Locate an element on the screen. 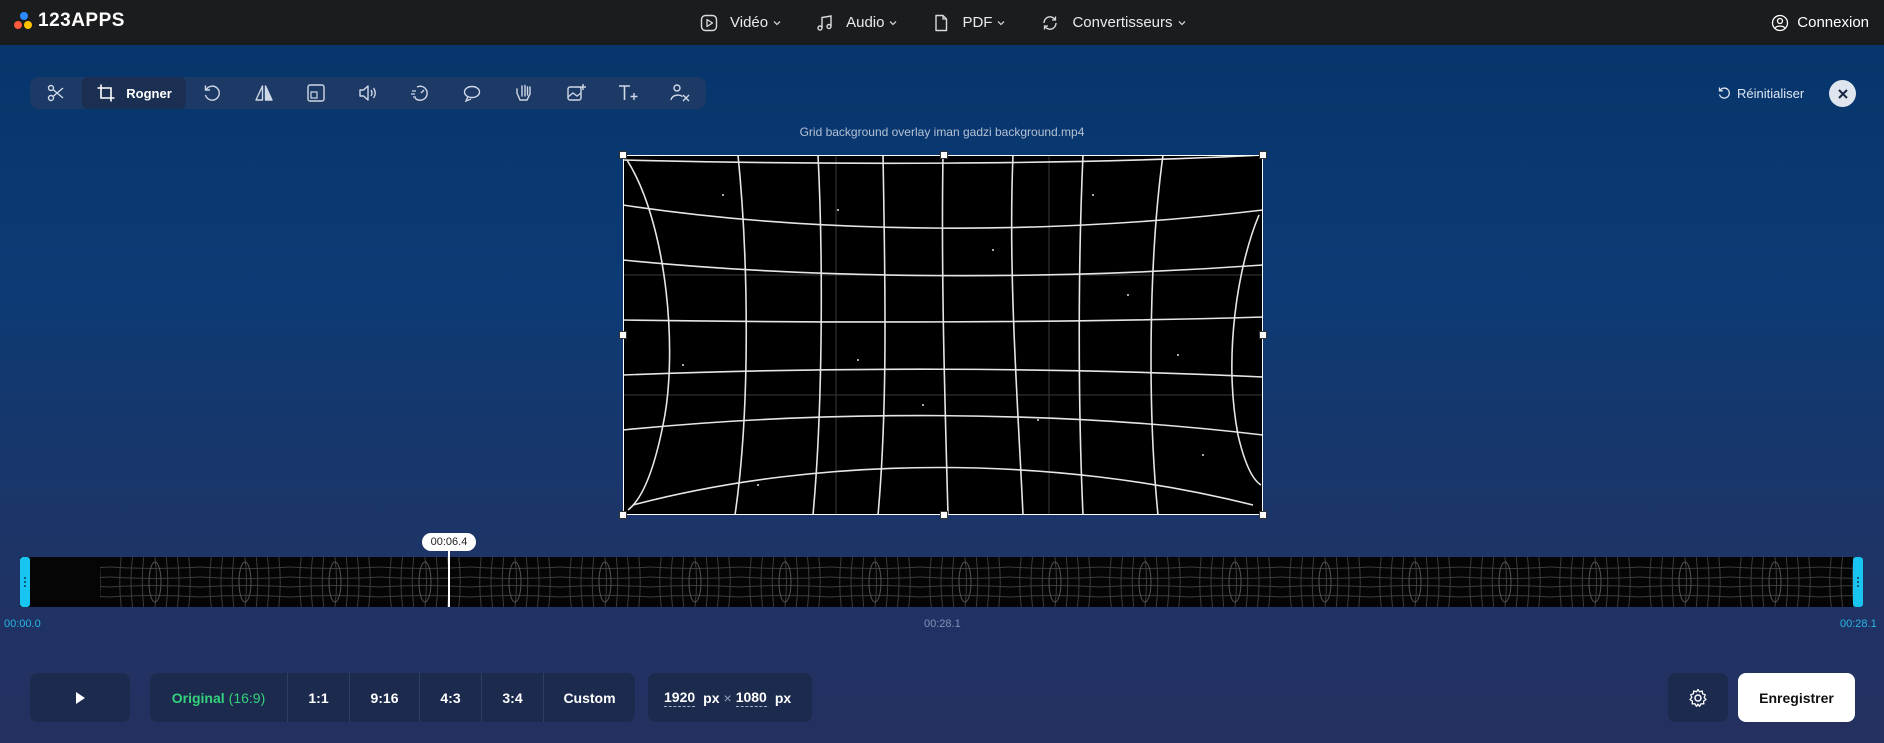 Image resolution: width=1884 pixels, height=743 pixels. reset-icon is located at coordinates (1724, 93).